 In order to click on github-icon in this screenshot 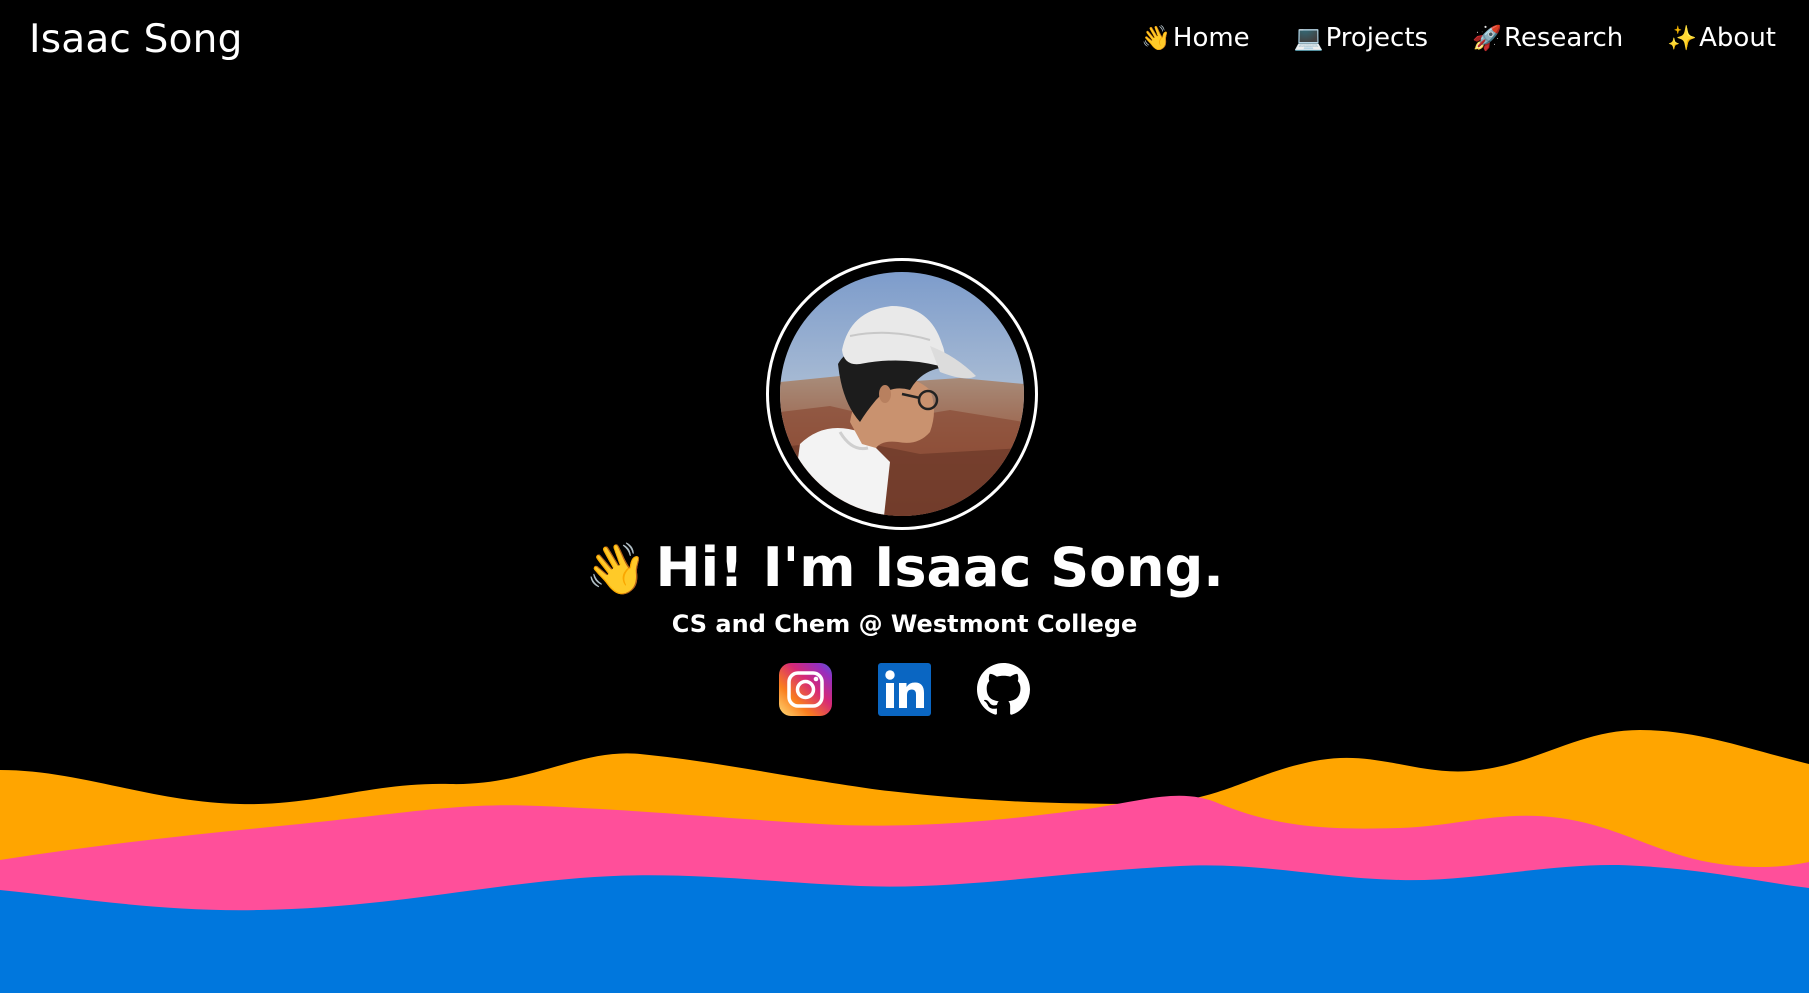, I will do `click(1003, 689)`.